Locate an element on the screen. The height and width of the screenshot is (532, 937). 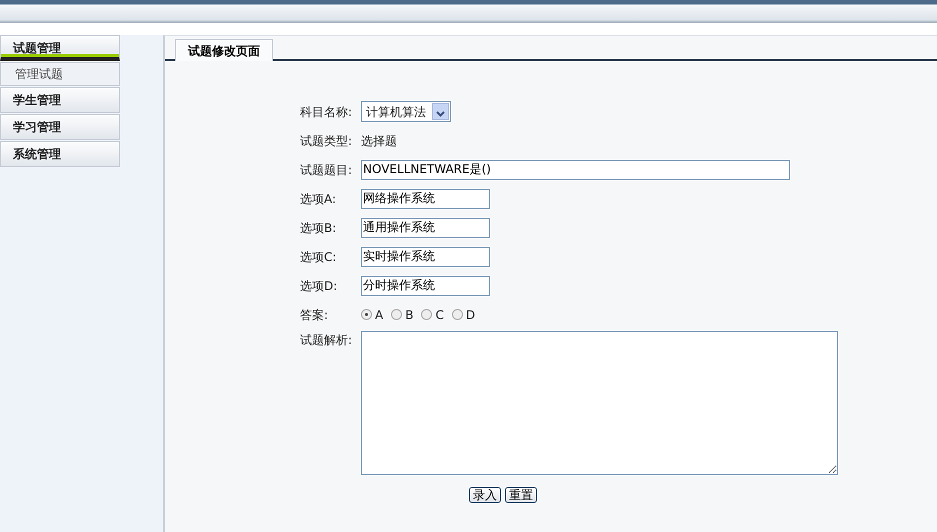
field-label: 试题题目: is located at coordinates (327, 170).